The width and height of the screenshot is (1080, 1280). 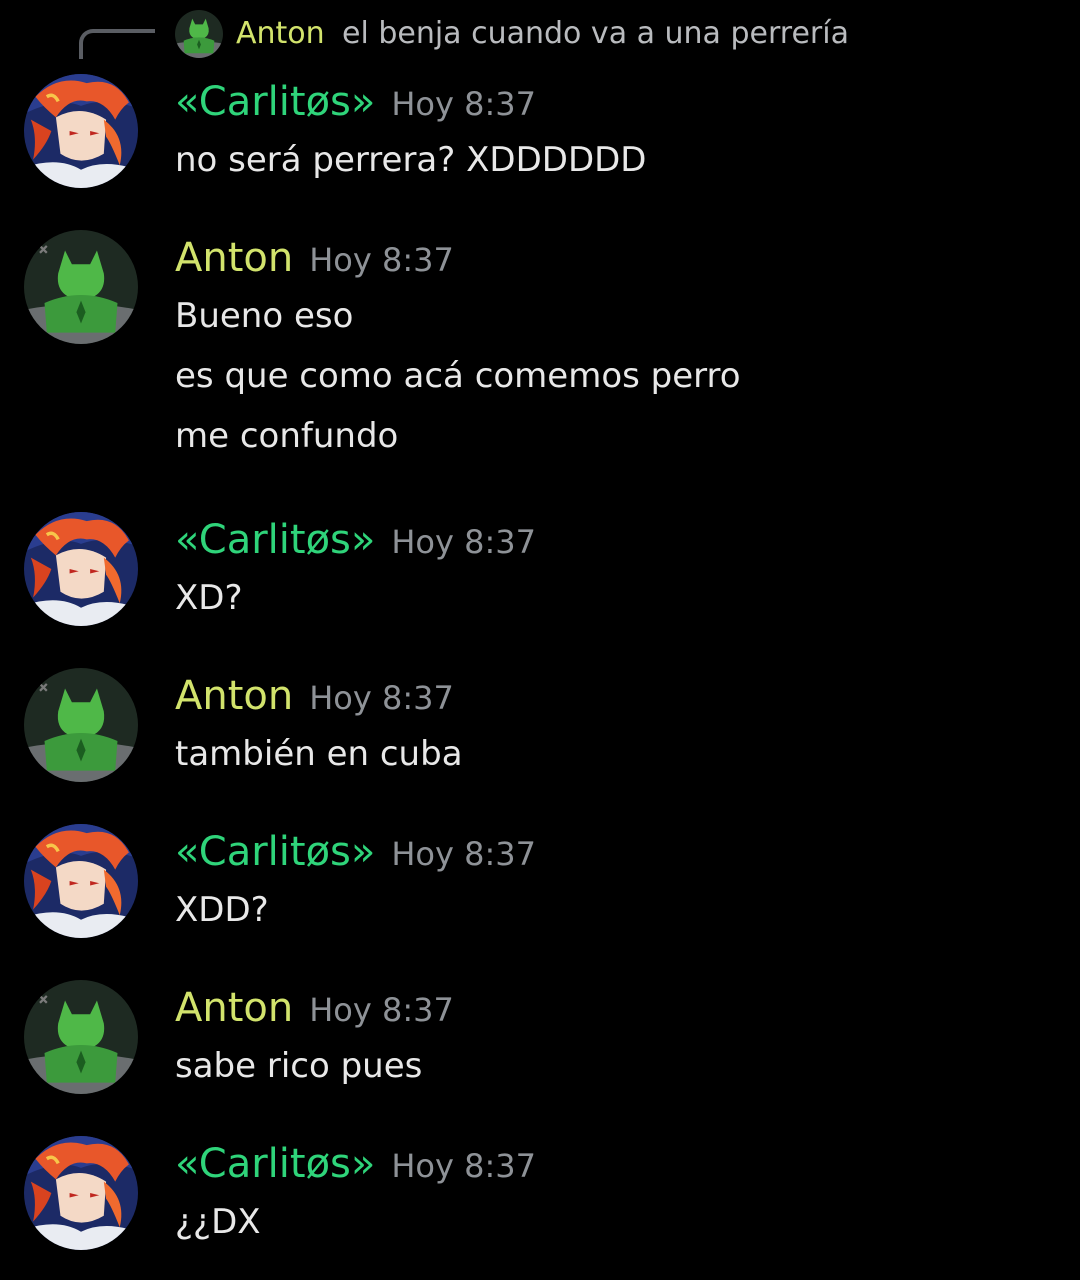 I want to click on message-line: no será perrera? XDDDDDD, so click(x=410, y=160).